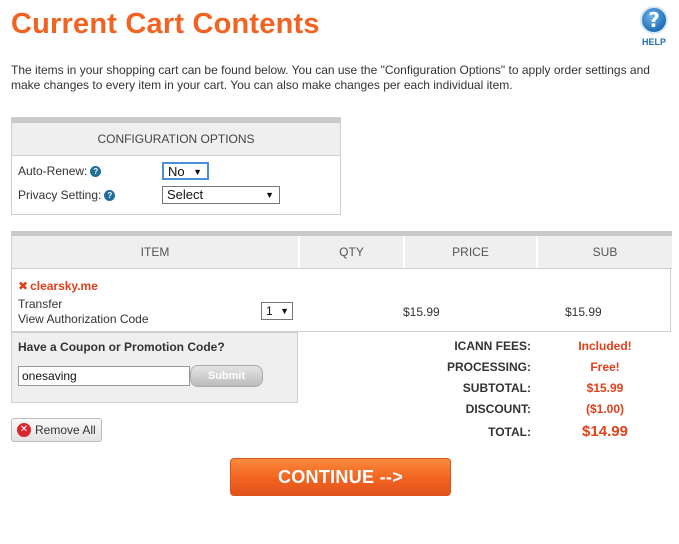 The width and height of the screenshot is (679, 544). I want to click on column-header-sub: SUB, so click(605, 252).